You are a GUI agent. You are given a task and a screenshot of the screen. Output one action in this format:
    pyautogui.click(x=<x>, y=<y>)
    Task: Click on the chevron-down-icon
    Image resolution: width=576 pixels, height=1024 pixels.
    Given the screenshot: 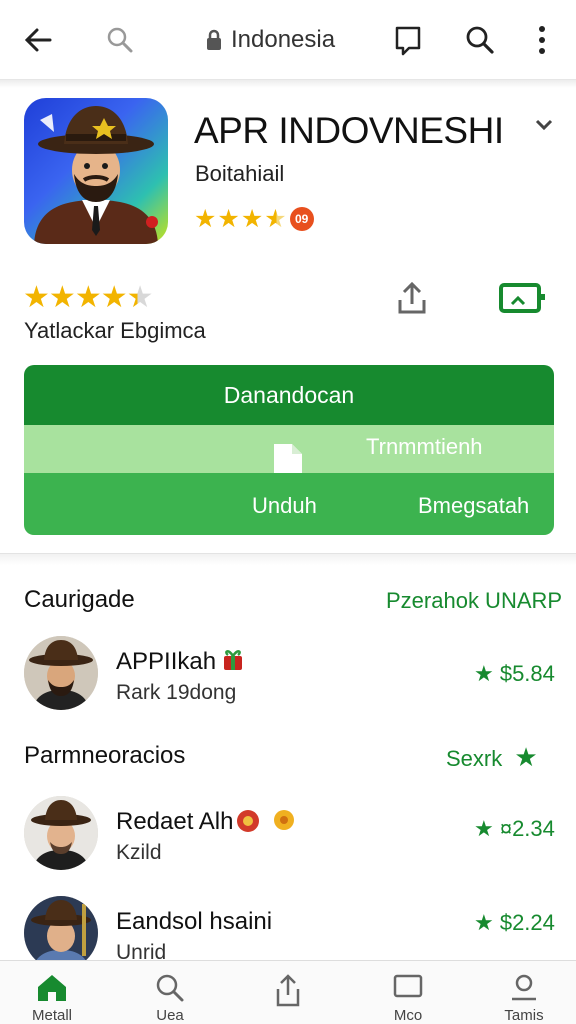 What is the action you would take?
    pyautogui.click(x=544, y=127)
    